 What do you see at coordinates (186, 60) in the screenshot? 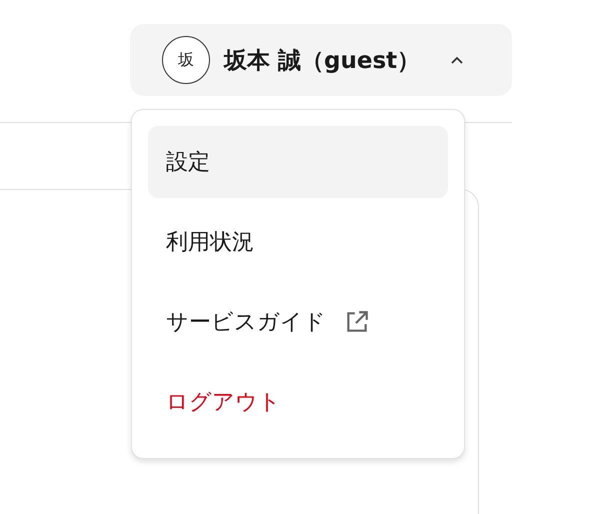
I see `user-avatar: 坂` at bounding box center [186, 60].